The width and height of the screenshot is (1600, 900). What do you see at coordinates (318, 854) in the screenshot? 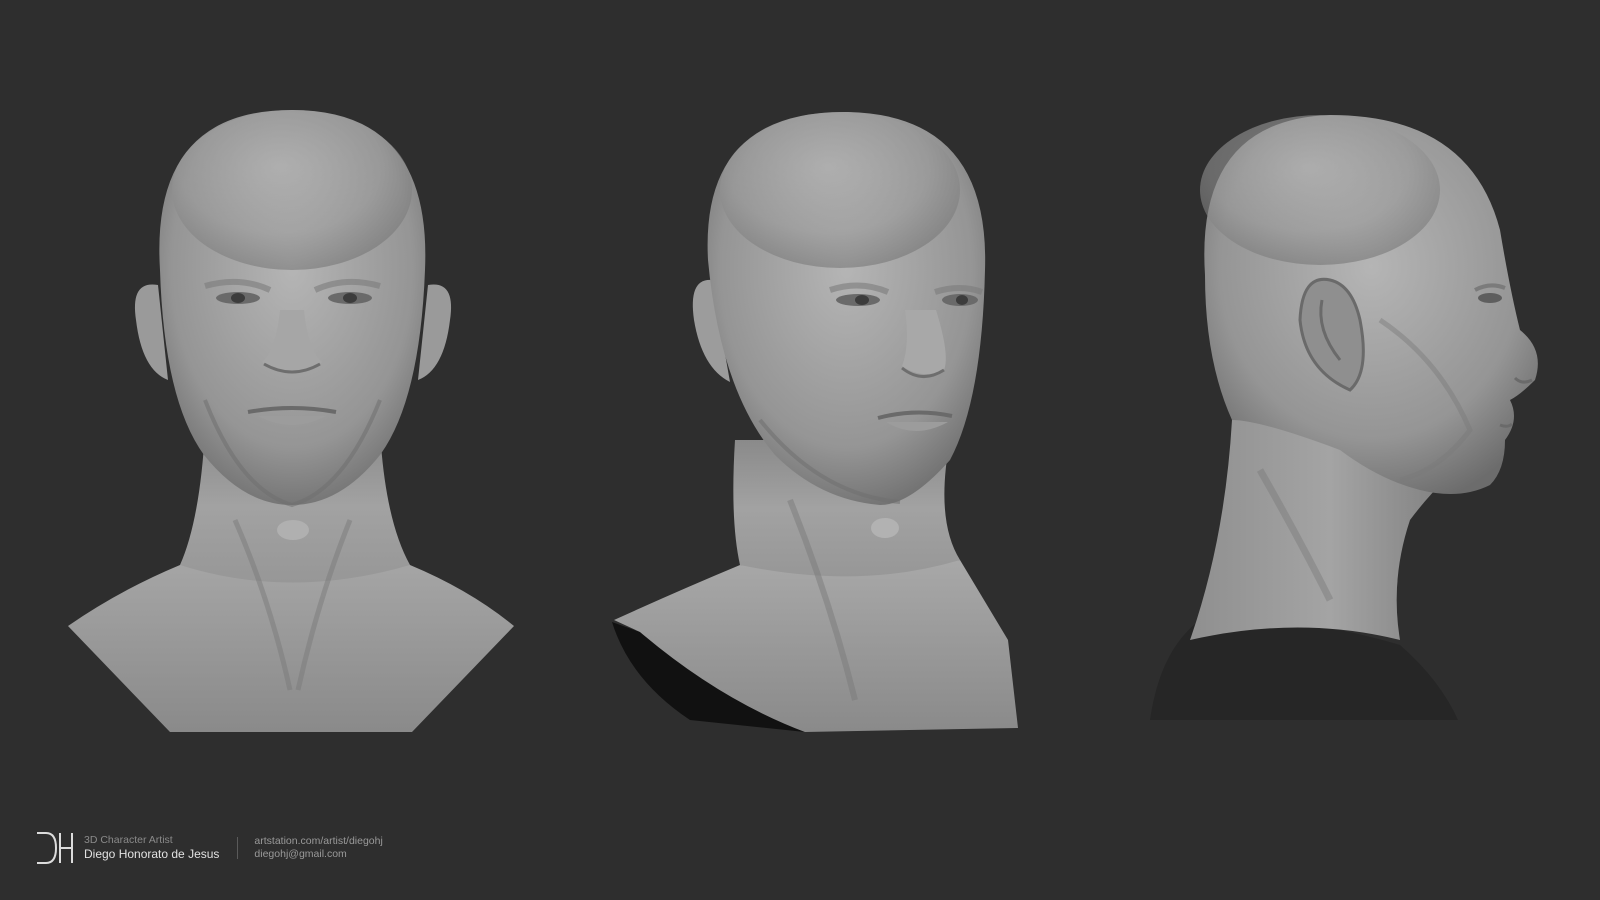
I see `artist-email-link: diegohj@gmail.com` at bounding box center [318, 854].